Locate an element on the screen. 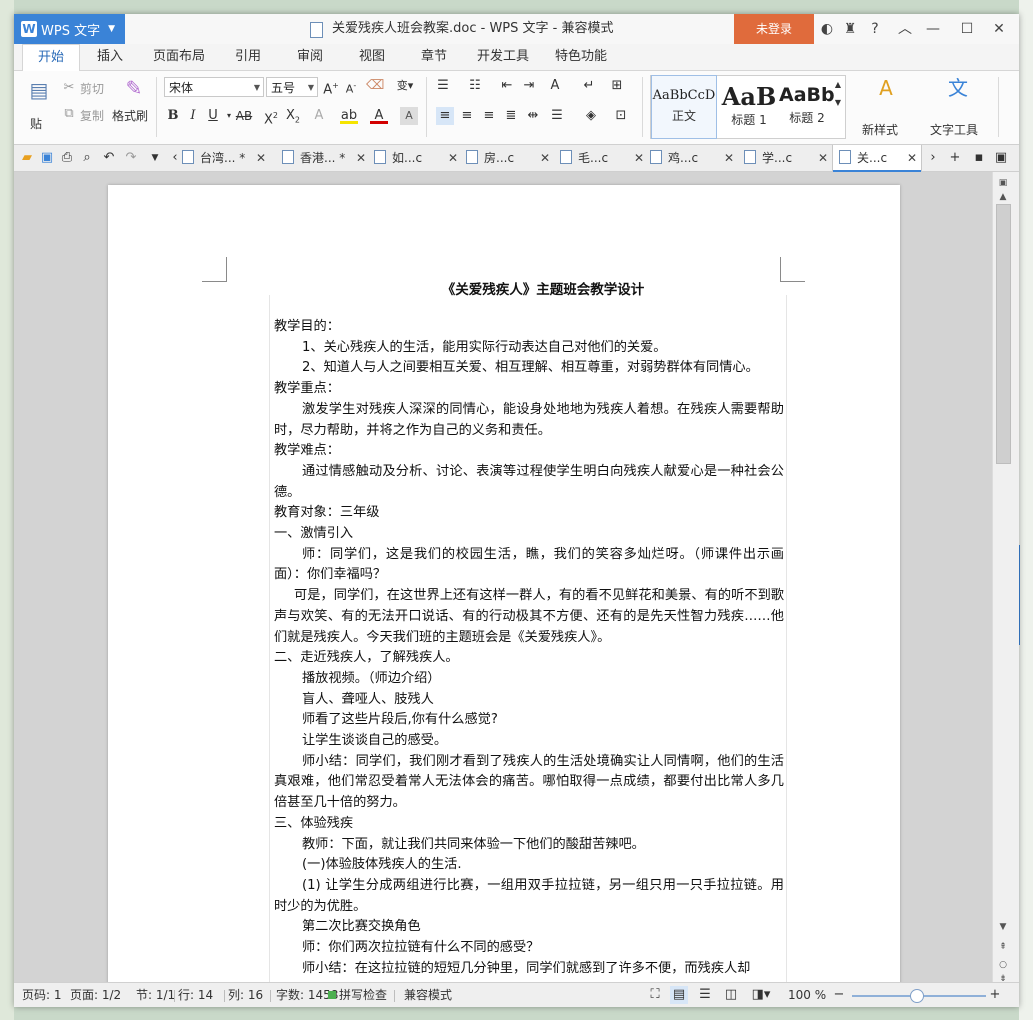  align-center-icon: ≡ is located at coordinates (467, 116).